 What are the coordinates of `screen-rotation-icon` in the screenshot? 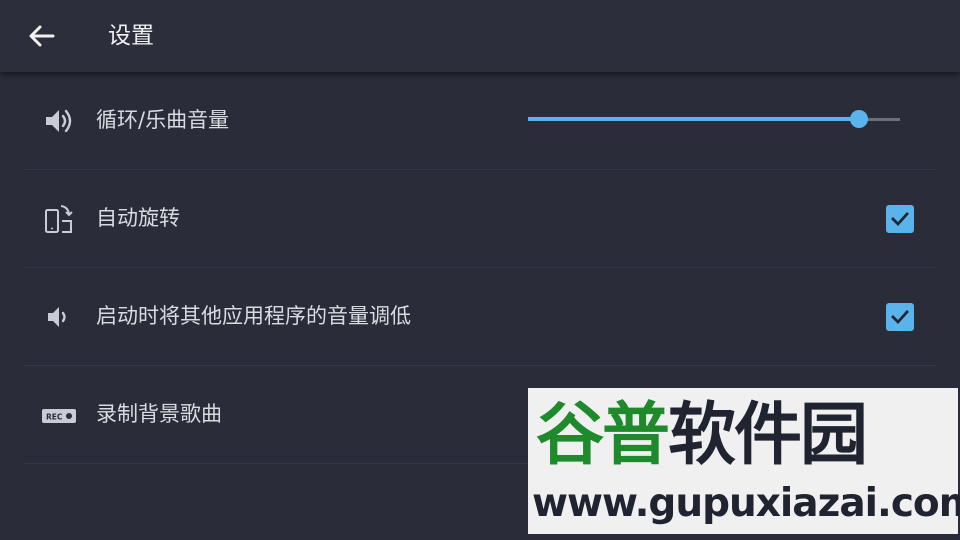 It's located at (59, 219).